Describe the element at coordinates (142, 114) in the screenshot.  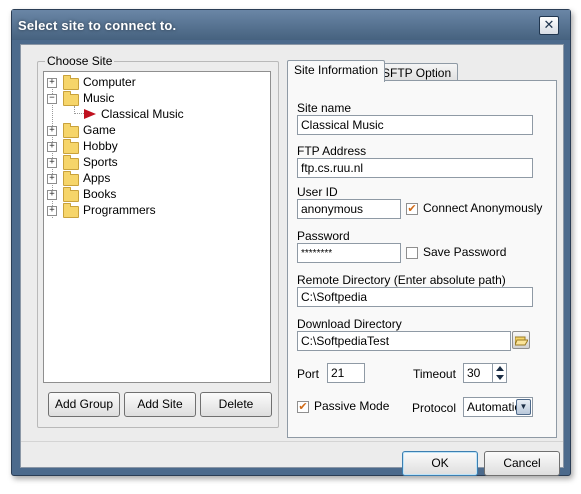
I see `tree-item-label: Classical Music` at that location.